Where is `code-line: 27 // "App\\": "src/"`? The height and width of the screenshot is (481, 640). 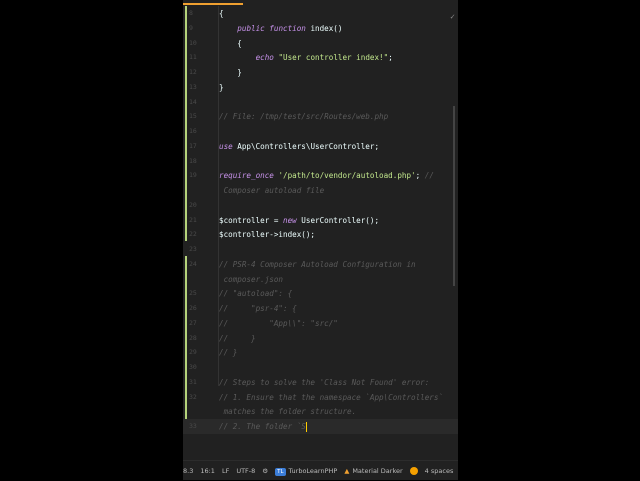
code-line: 27 // "App\\": "src/" is located at coordinates (320, 323).